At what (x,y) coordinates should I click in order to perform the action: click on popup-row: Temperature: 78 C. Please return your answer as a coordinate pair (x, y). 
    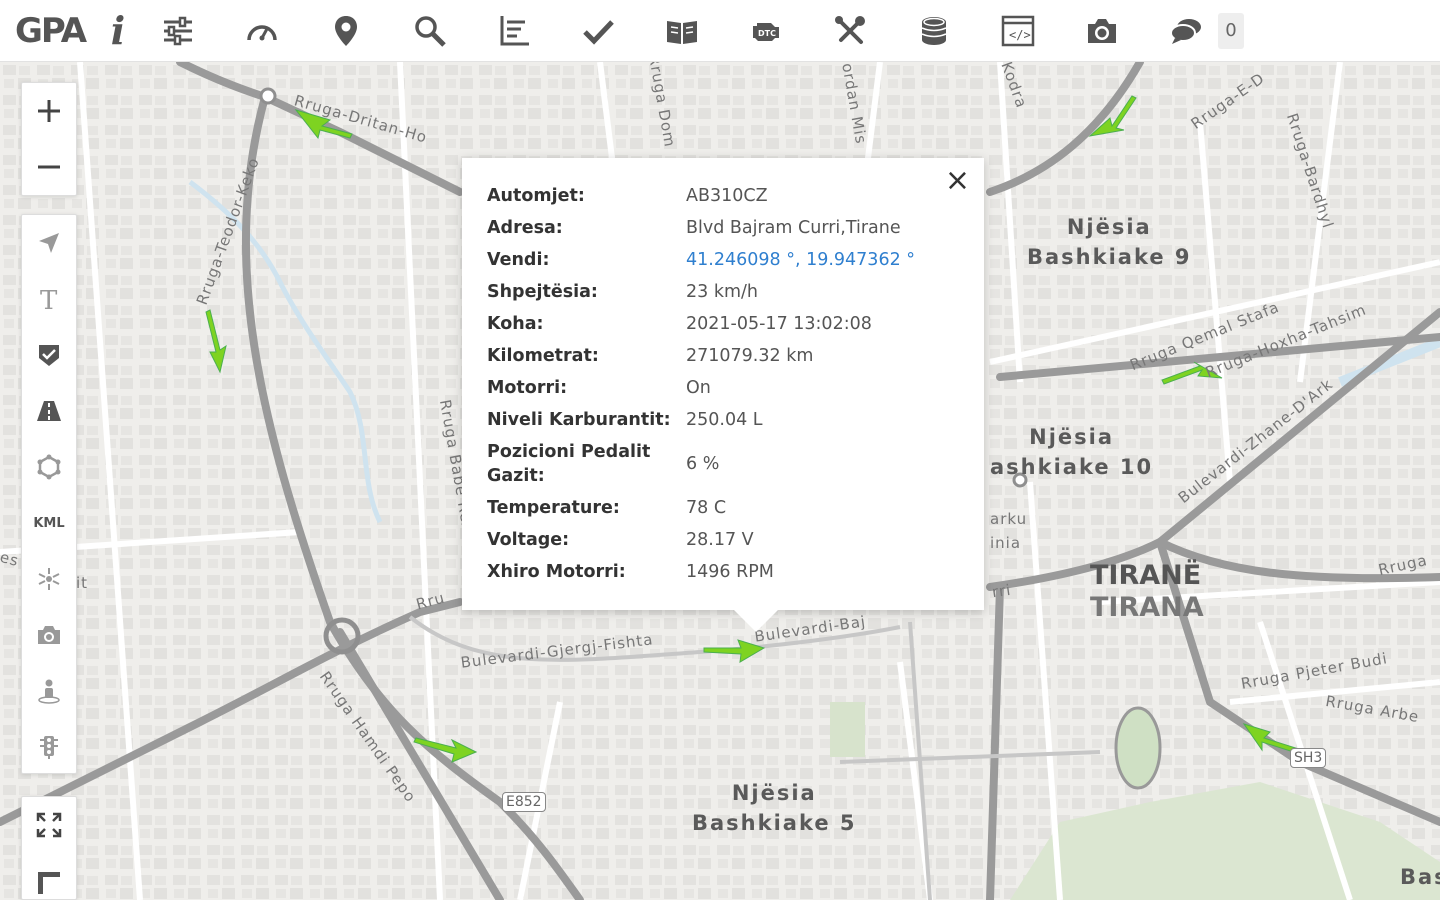
    Looking at the image, I should click on (723, 508).